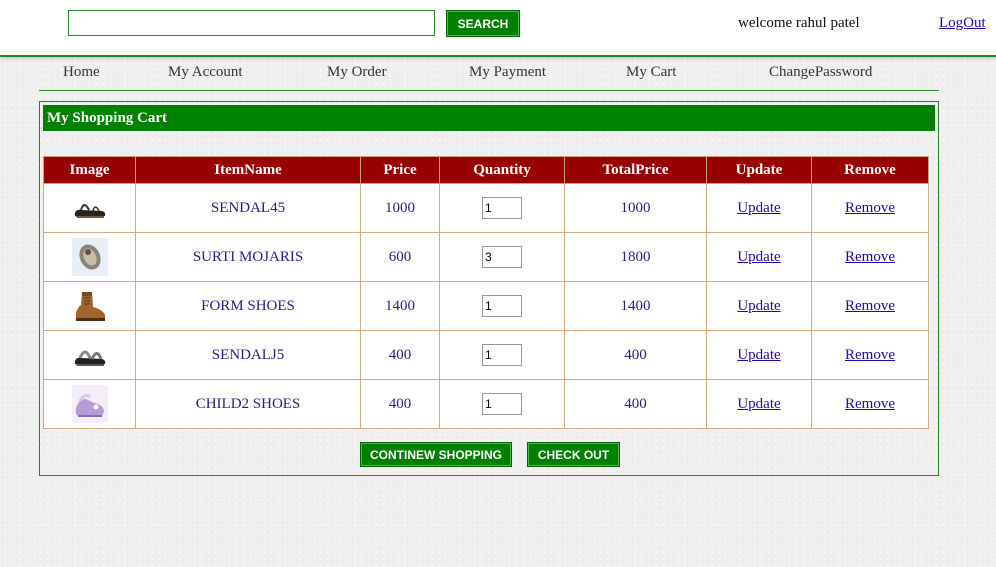 This screenshot has height=567, width=996. Describe the element at coordinates (248, 170) in the screenshot. I see `column-header-itemname: ItemName` at that location.